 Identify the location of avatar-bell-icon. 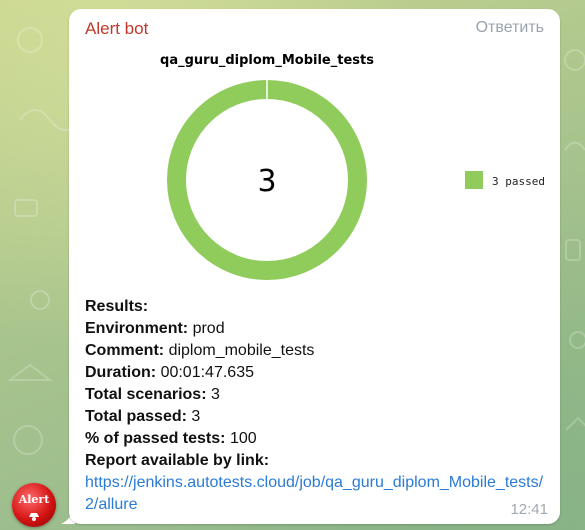
(34, 517).